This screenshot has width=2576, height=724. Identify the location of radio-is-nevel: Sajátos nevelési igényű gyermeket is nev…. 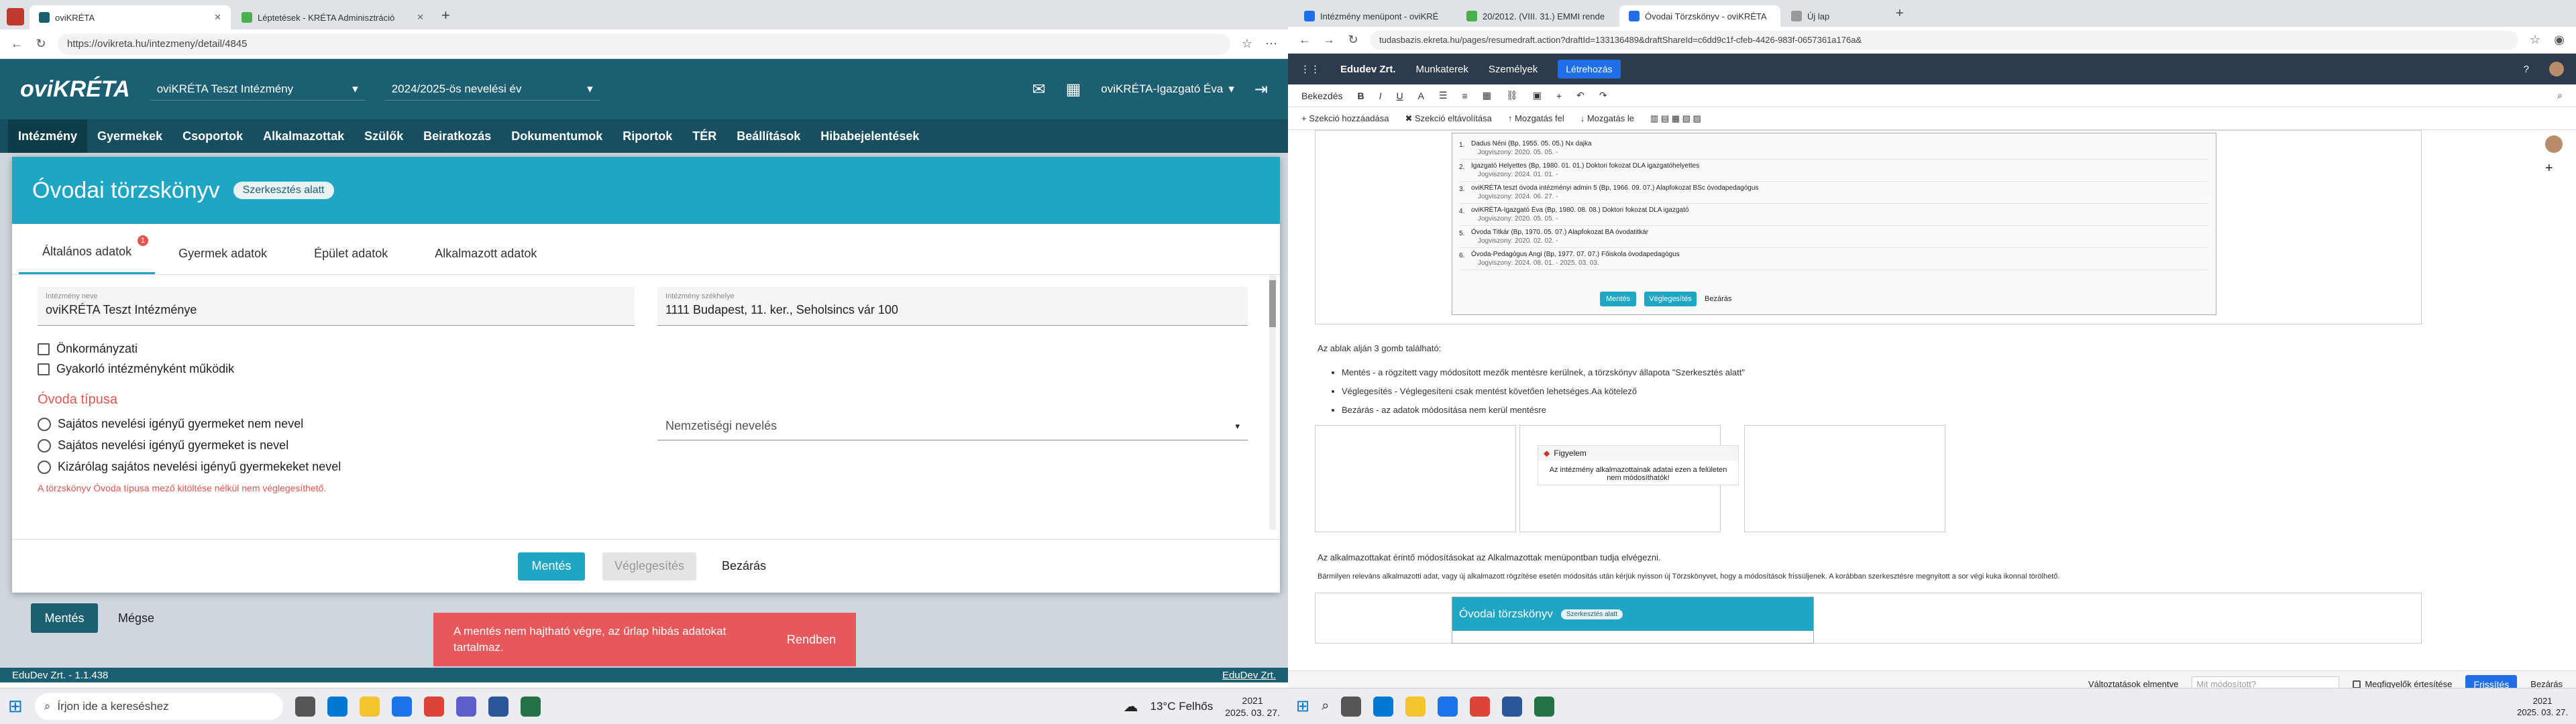
(163, 445).